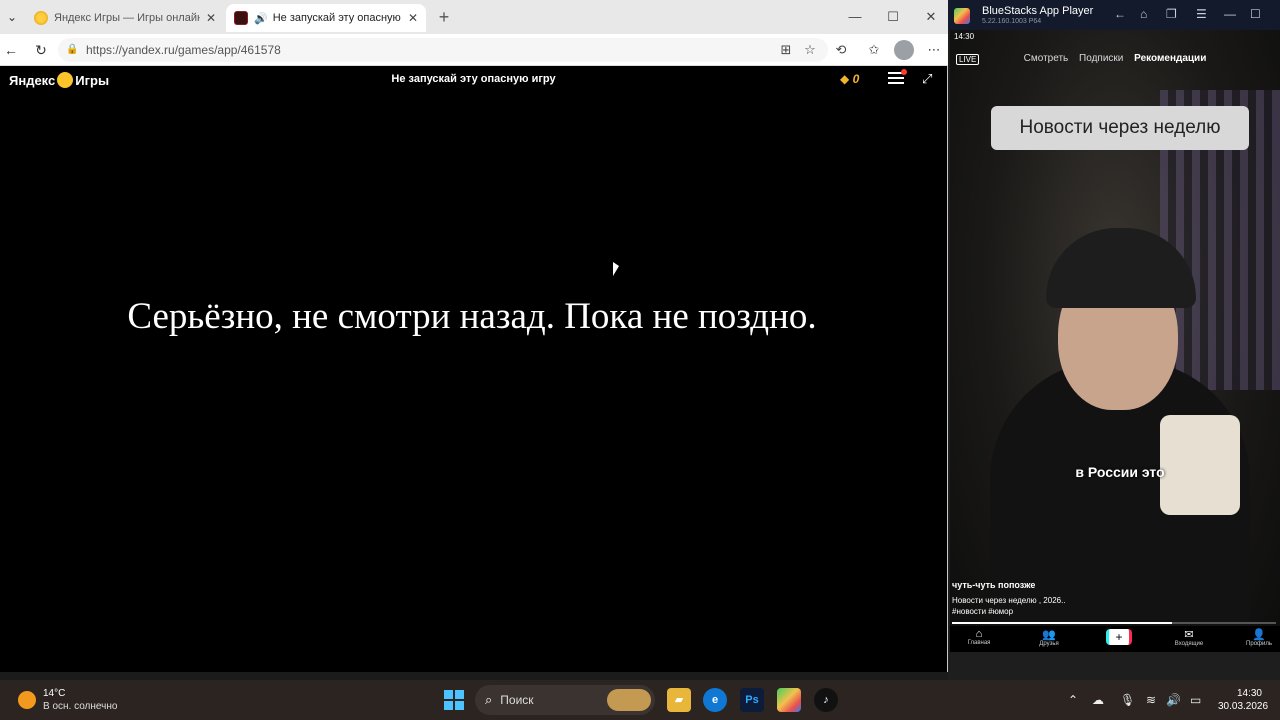 The height and width of the screenshot is (720, 1280). I want to click on address-bar: 🔒 https://yandex.ru/games/app/461578, so click(443, 50).